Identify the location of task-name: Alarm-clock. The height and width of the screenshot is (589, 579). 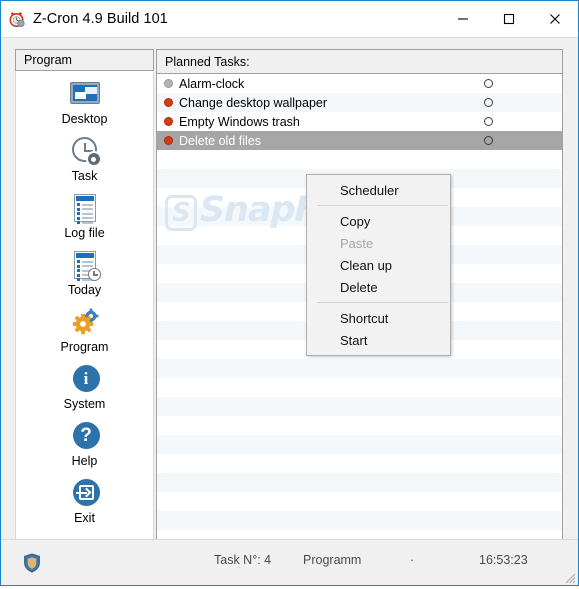
(212, 83).